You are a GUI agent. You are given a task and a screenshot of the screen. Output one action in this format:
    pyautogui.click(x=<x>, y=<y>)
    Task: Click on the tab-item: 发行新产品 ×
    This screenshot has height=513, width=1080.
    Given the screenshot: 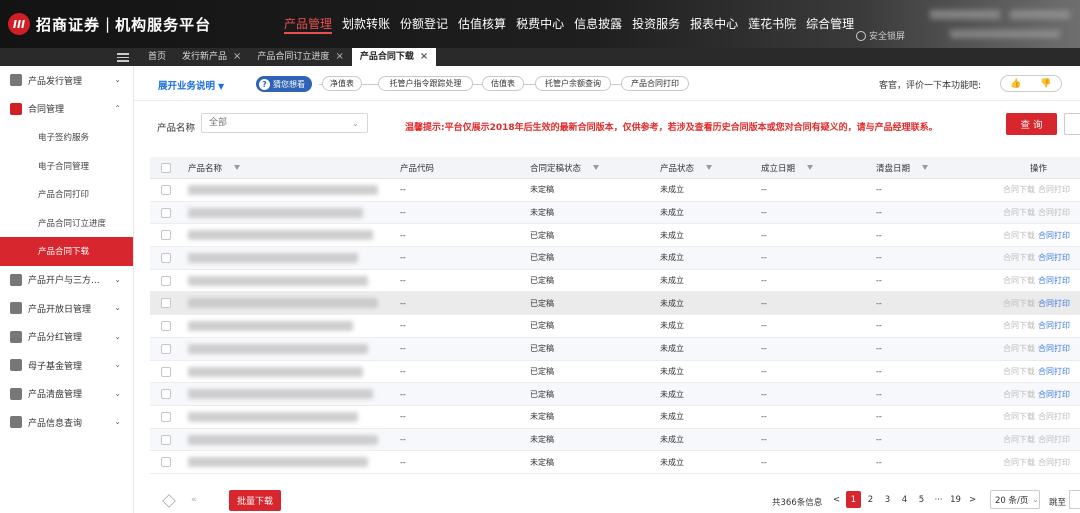 What is the action you would take?
    pyautogui.click(x=211, y=57)
    